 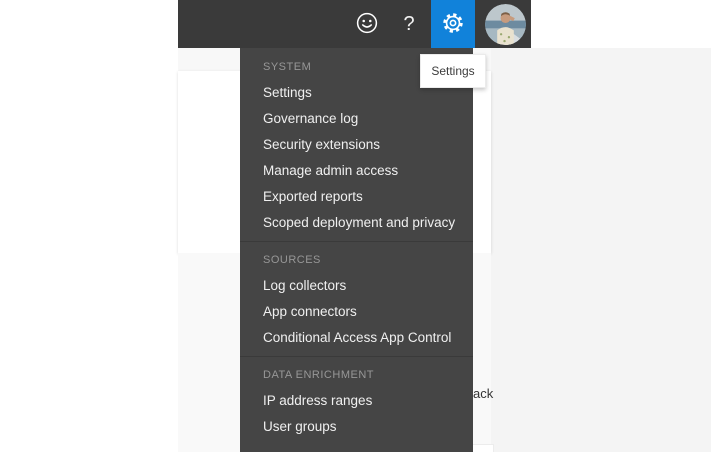 What do you see at coordinates (356, 119) in the screenshot?
I see `menu-item-governance-log: Governance log` at bounding box center [356, 119].